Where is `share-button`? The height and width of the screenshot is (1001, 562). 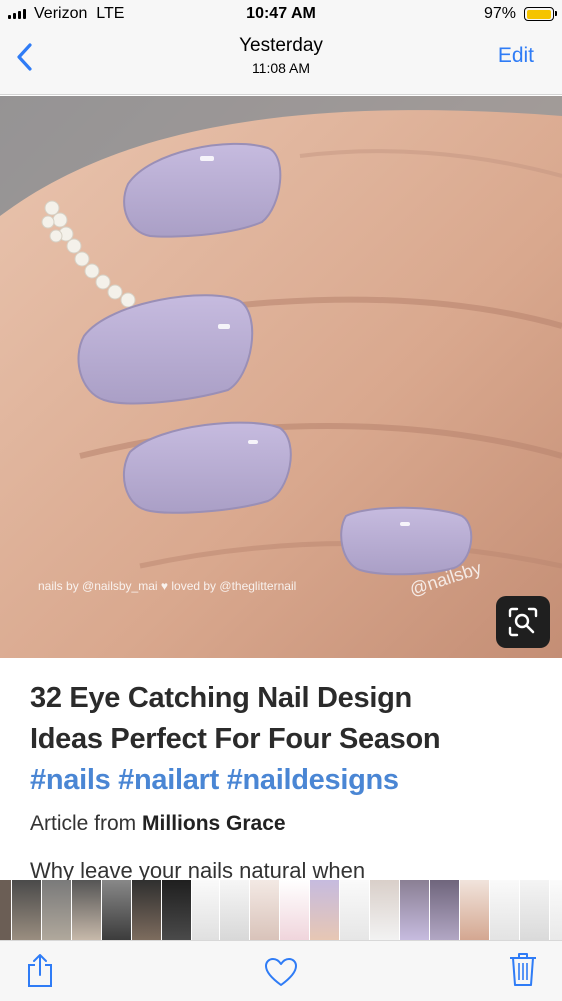 share-button is located at coordinates (40, 973).